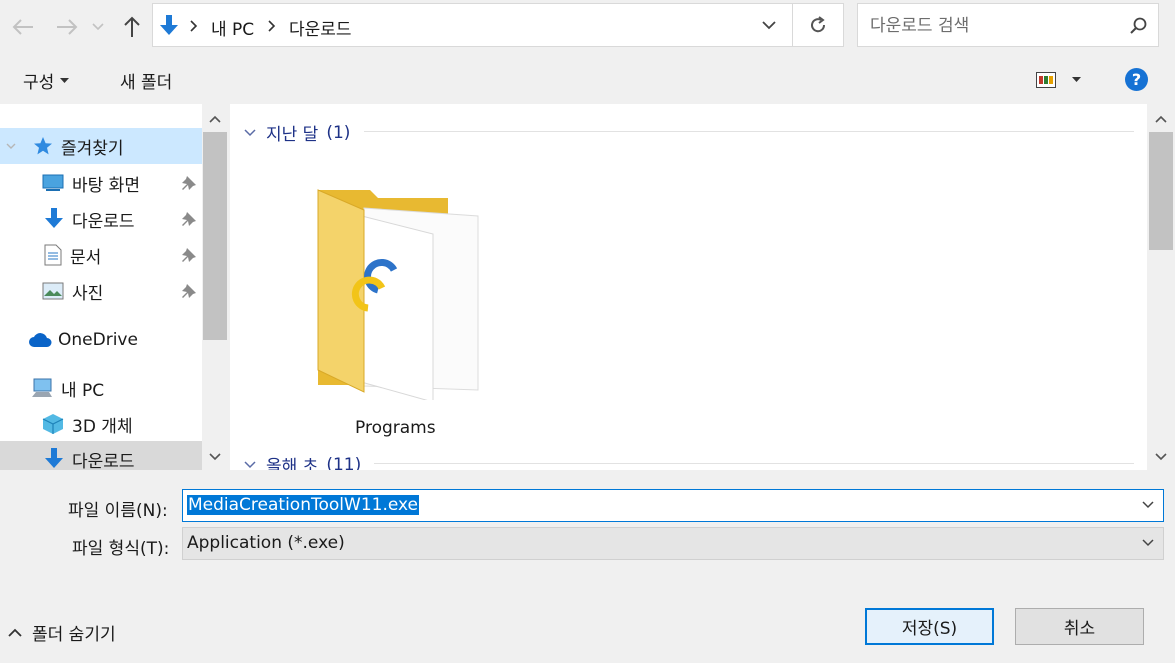  Describe the element at coordinates (39, 83) in the screenshot. I see `organize-label: 구성` at that location.